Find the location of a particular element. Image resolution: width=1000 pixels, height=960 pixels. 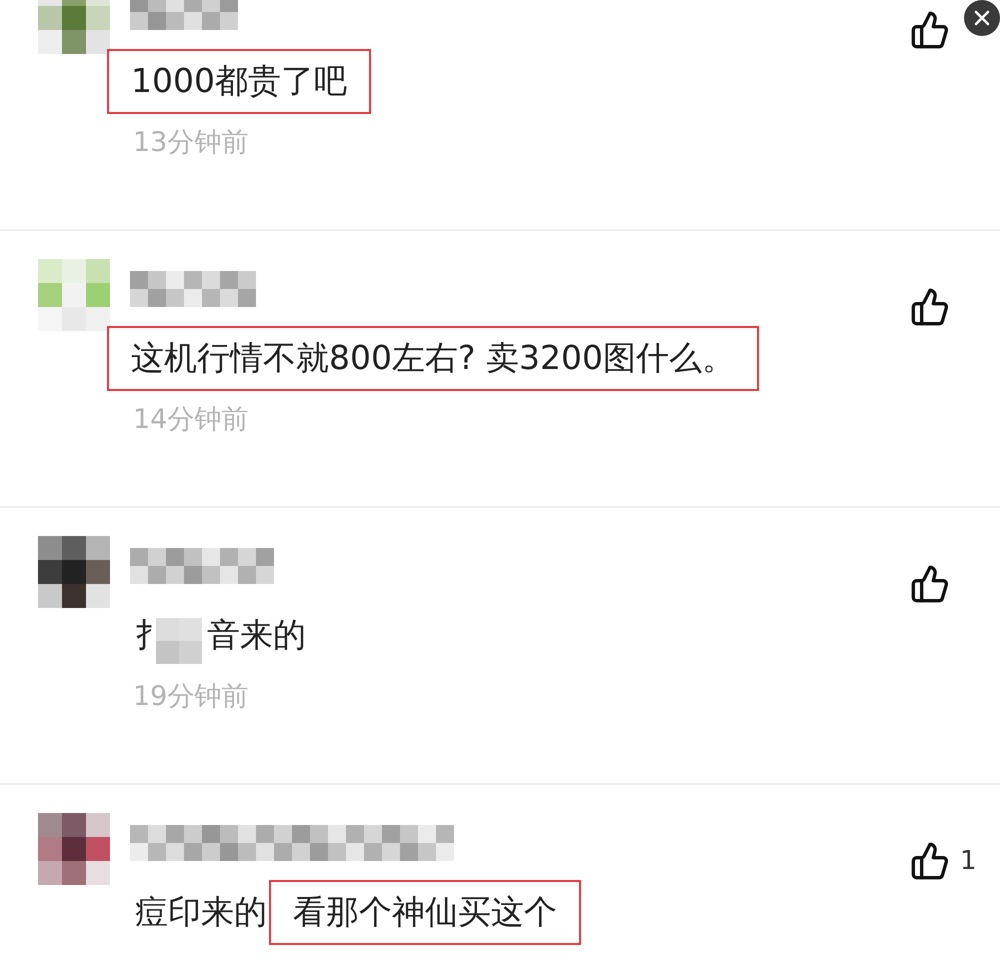

like-count: 1 is located at coordinates (968, 861).